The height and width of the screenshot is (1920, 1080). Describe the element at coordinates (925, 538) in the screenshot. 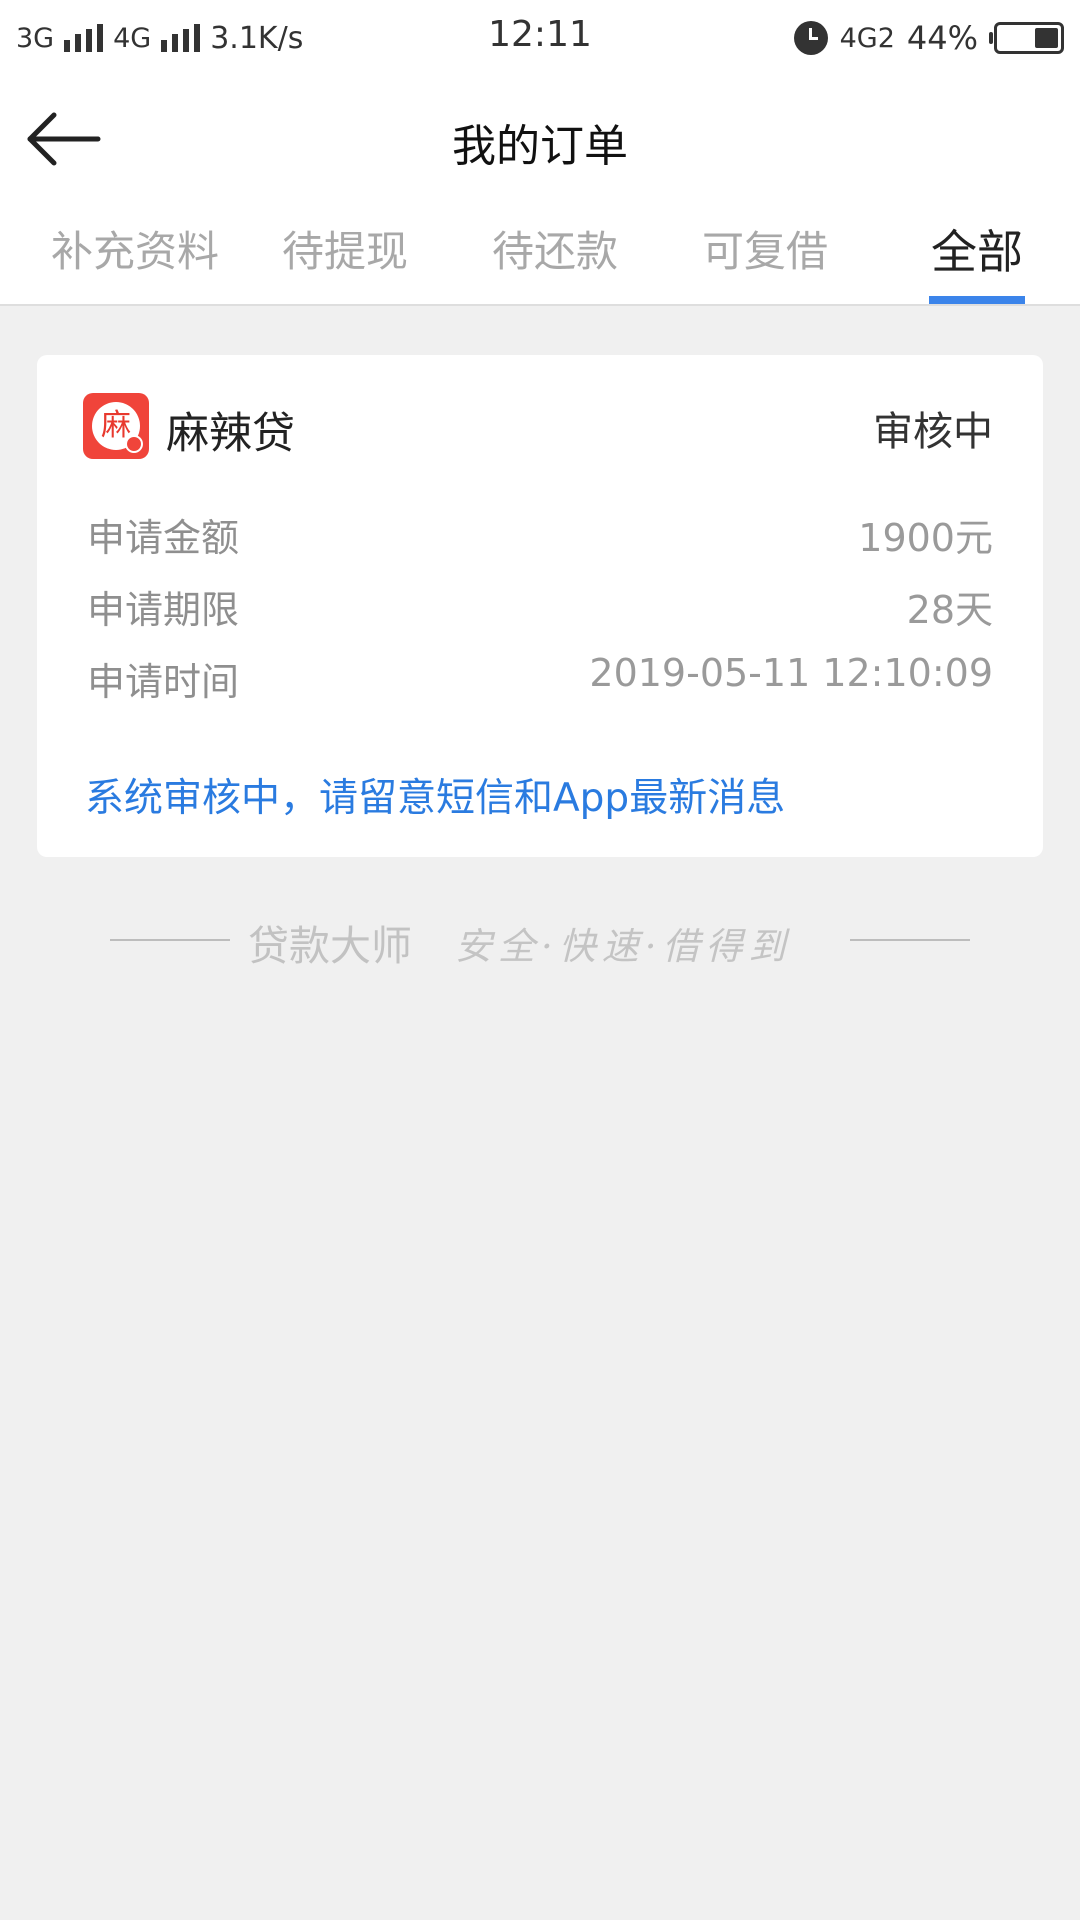

I see `detail-value: 1900元` at that location.